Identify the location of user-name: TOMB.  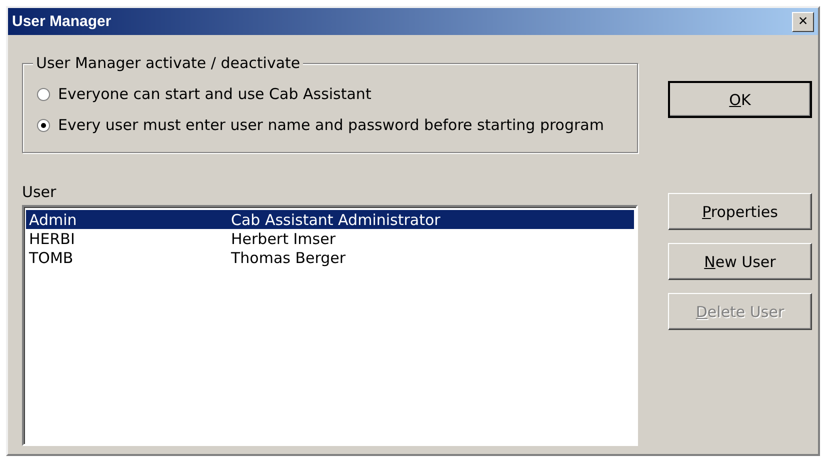
(51, 257).